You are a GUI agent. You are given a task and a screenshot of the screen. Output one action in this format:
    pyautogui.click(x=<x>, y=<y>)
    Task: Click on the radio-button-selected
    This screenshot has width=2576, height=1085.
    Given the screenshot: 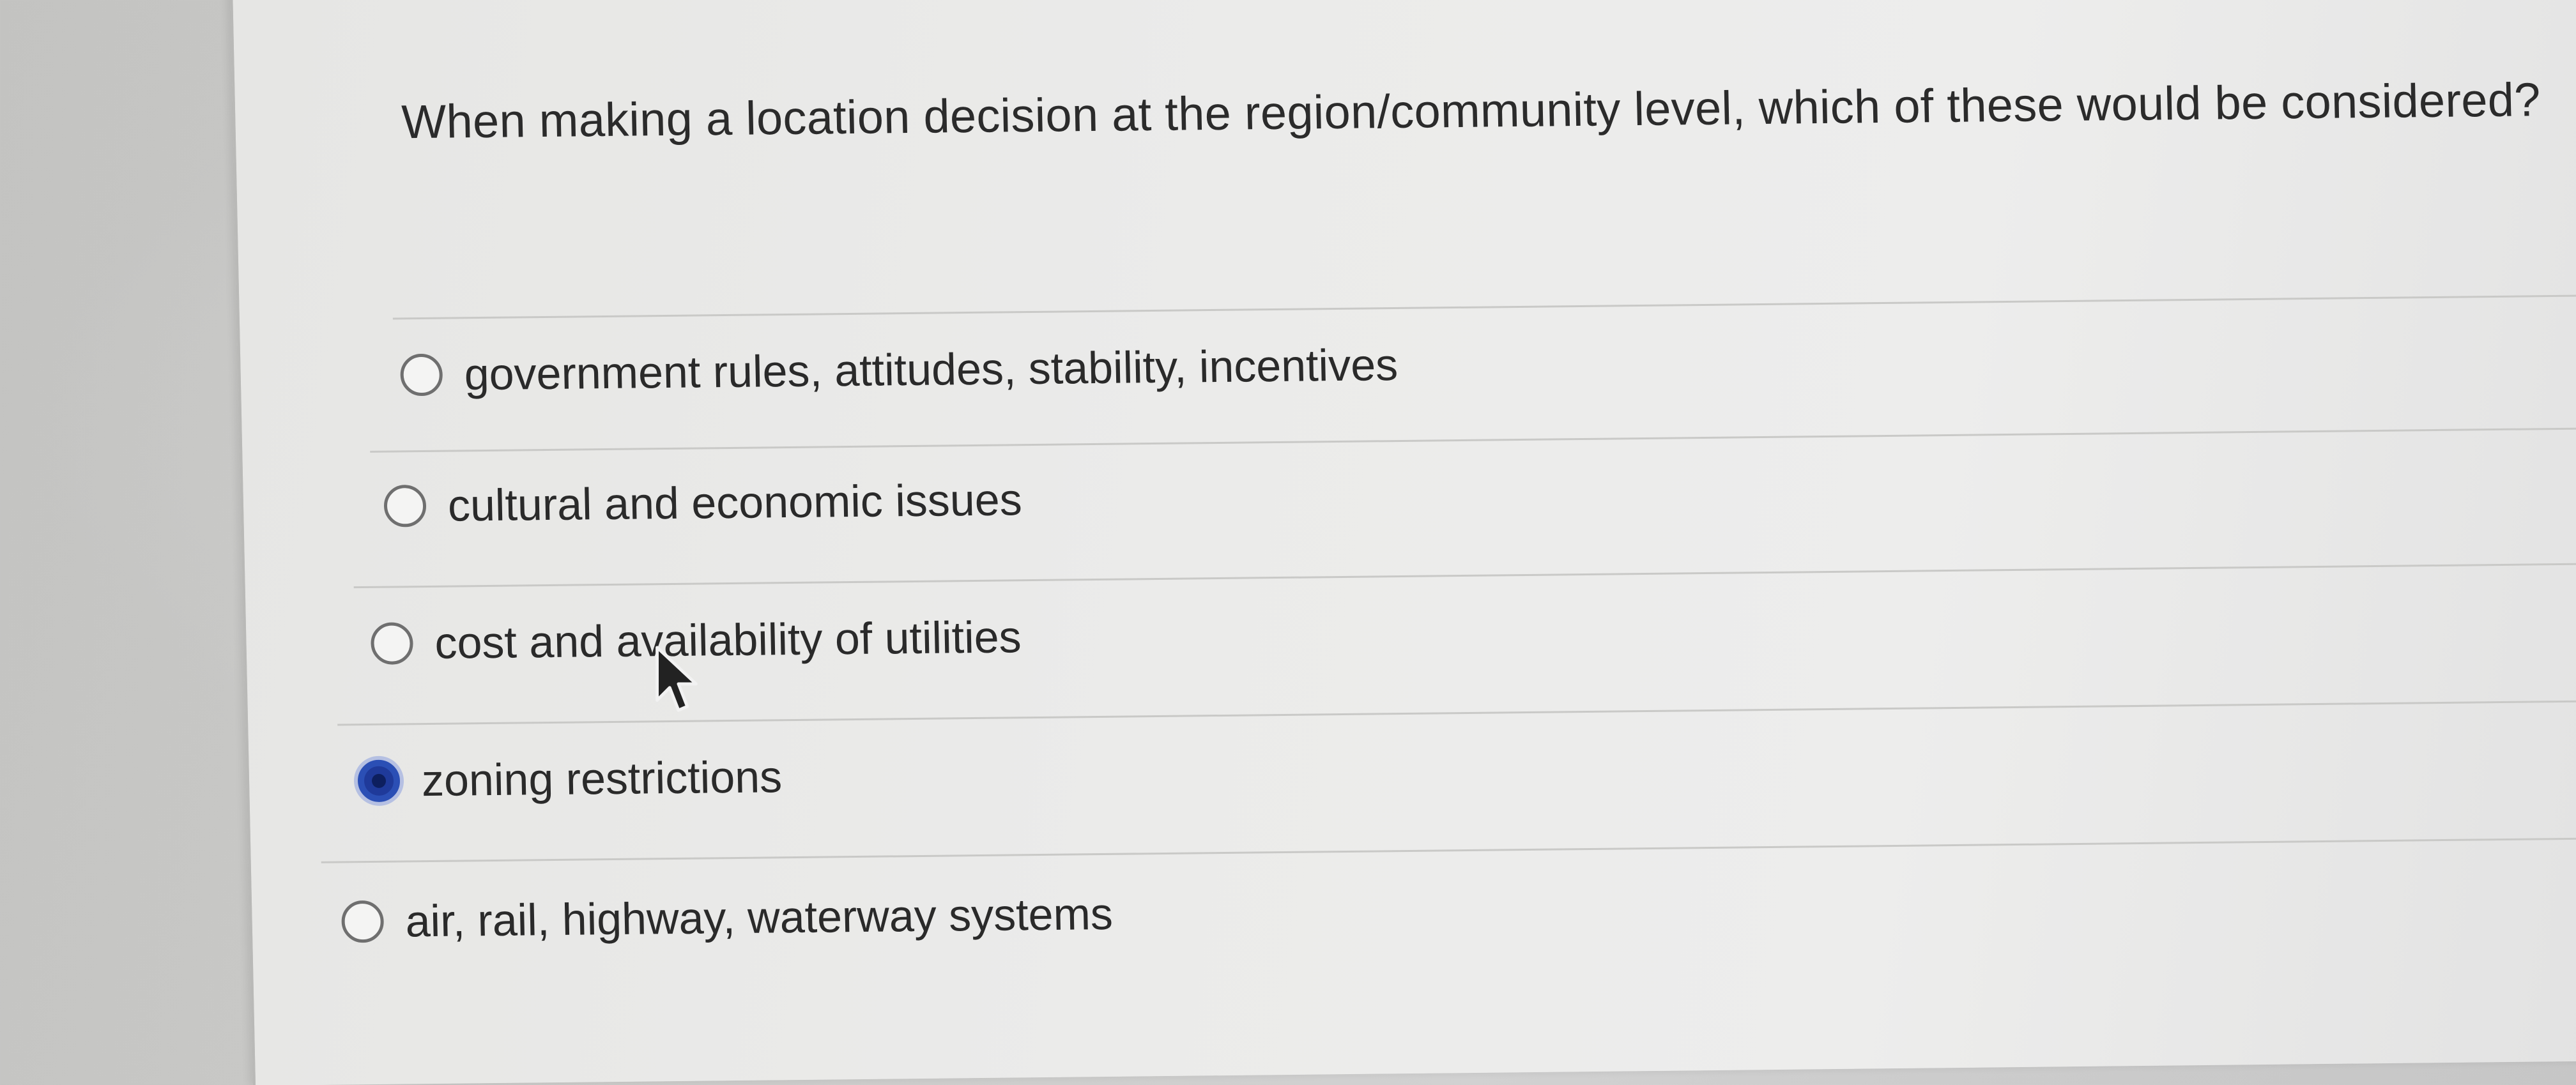 What is the action you would take?
    pyautogui.click(x=379, y=781)
    